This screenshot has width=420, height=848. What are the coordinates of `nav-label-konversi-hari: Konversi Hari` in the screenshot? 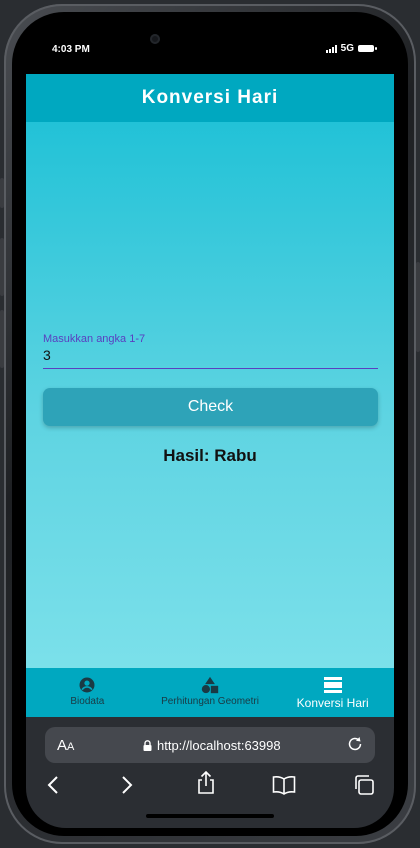 It's located at (332, 703).